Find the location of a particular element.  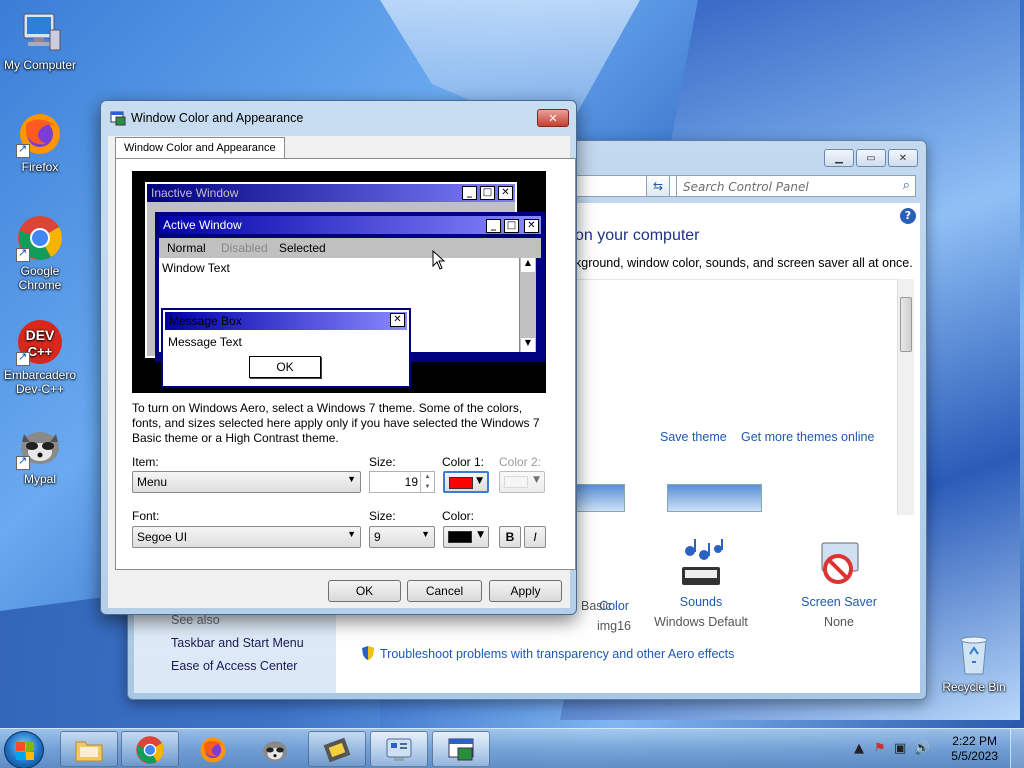

menu-selected: Selected is located at coordinates (302, 248).